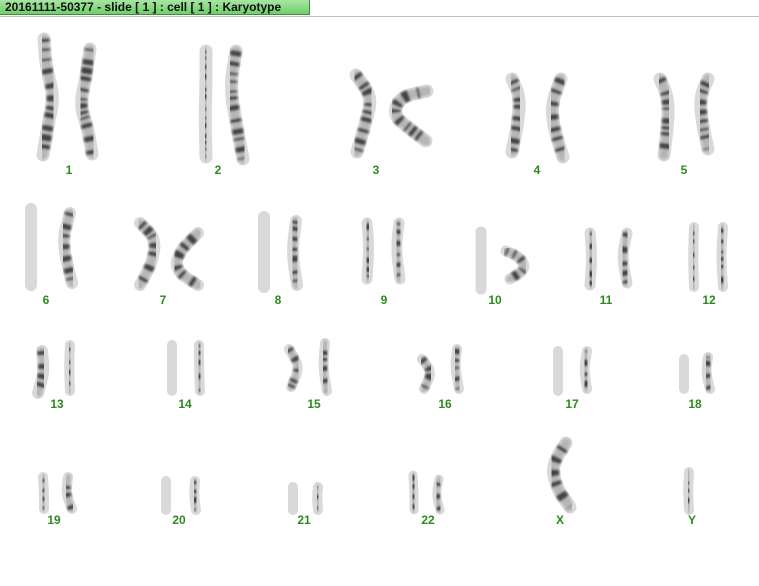  Describe the element at coordinates (218, 170) in the screenshot. I see `chromosome-label-2: 2` at that location.